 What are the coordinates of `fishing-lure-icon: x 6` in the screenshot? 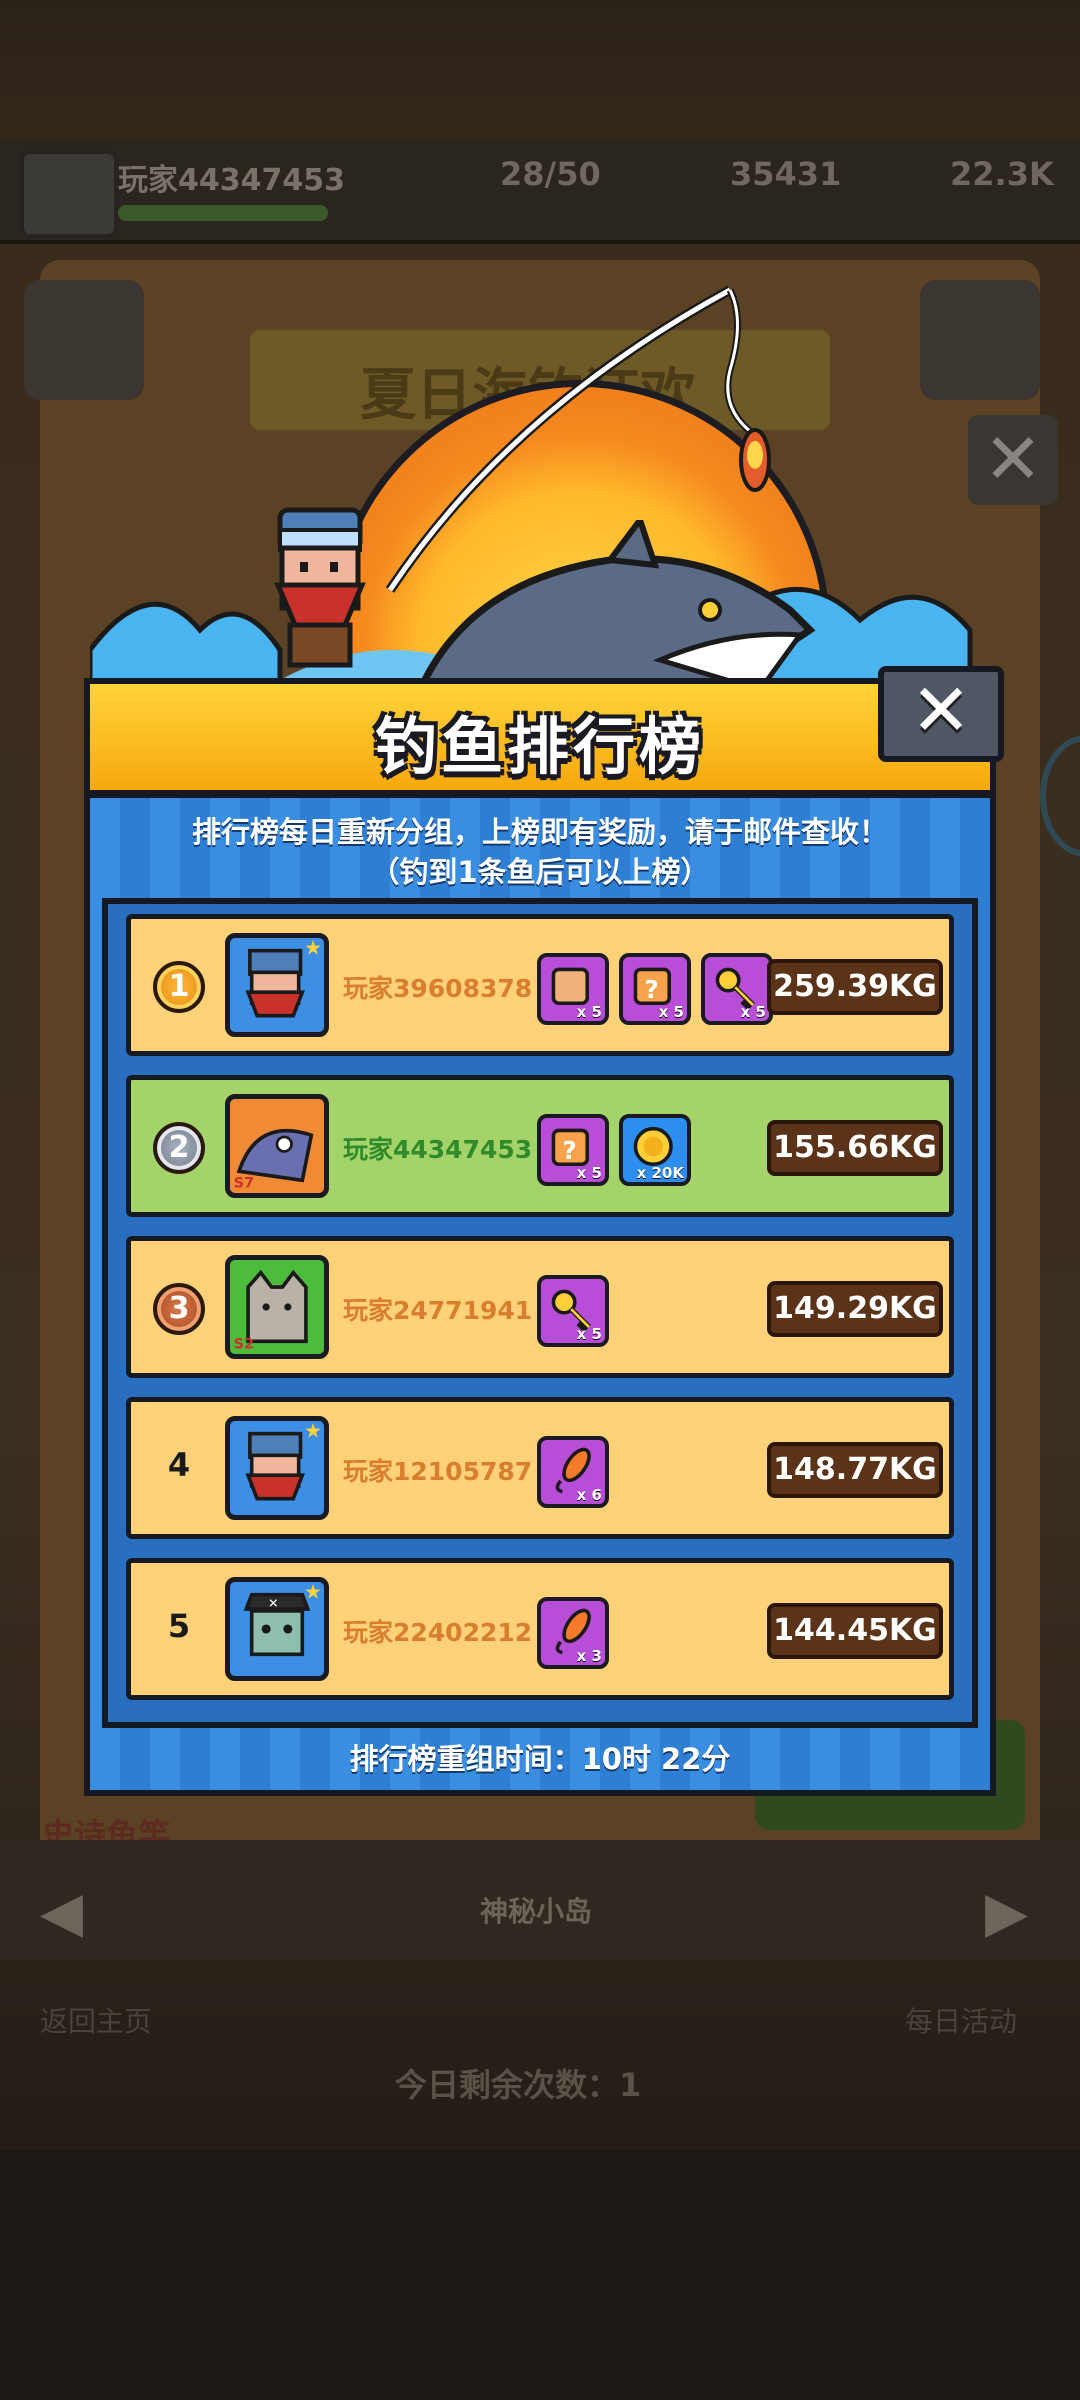 It's located at (573, 1472).